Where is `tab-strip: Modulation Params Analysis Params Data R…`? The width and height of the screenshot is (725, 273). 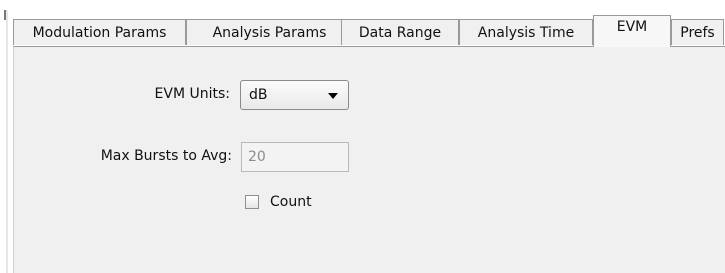
tab-strip: Modulation Params Analysis Params Data R… is located at coordinates (369, 31).